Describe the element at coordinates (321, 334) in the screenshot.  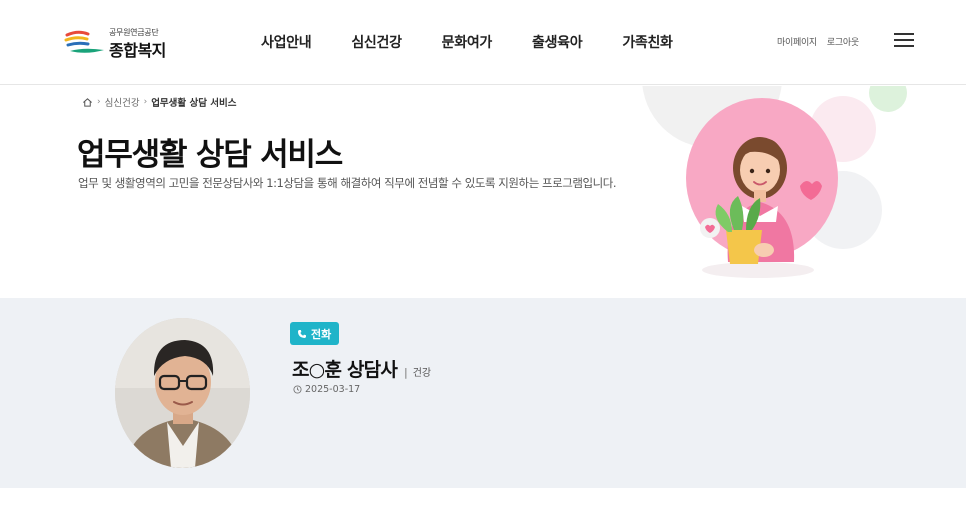
I see `consult-type-label: 전화` at that location.